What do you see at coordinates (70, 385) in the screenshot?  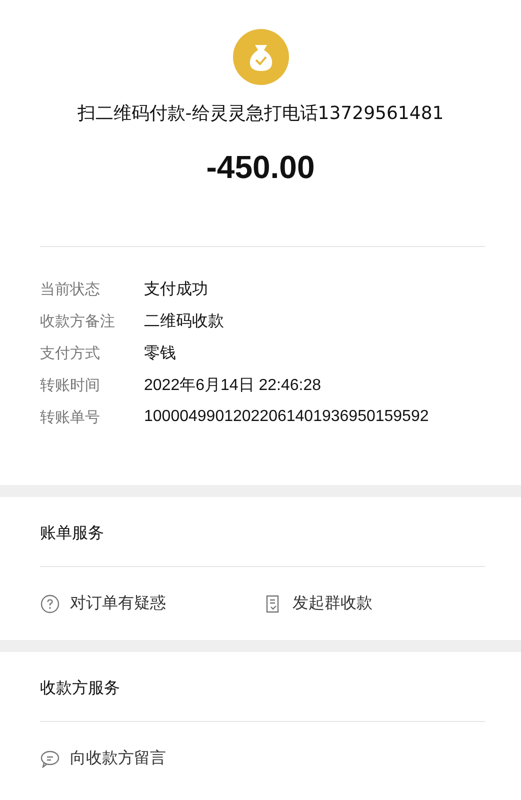 I see `detail-label: 转账时间` at bounding box center [70, 385].